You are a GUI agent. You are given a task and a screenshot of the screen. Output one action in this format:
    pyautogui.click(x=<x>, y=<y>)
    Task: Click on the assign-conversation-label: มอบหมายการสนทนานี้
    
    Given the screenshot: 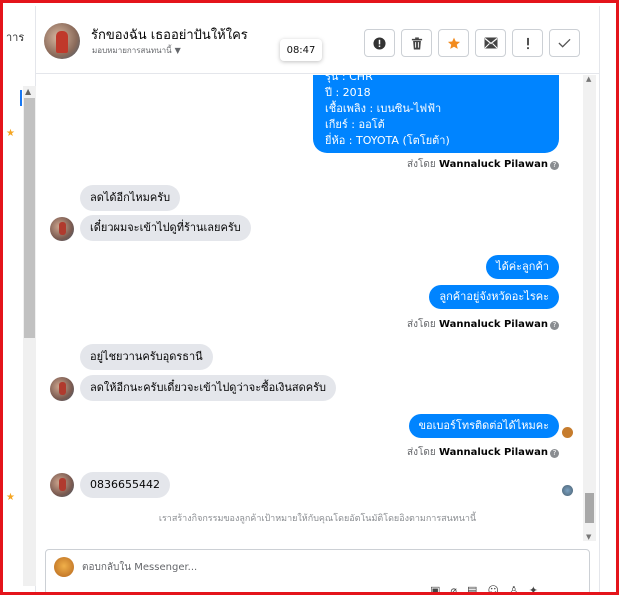 What is the action you would take?
    pyautogui.click(x=132, y=50)
    